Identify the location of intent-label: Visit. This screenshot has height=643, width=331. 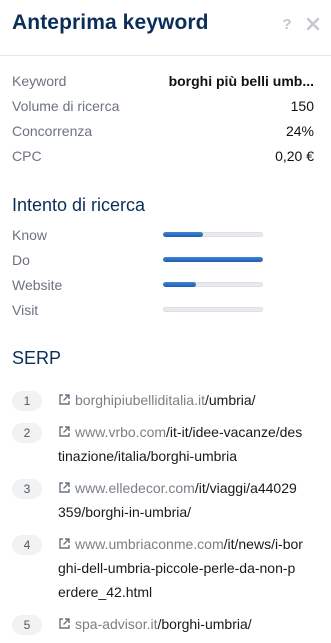
(25, 309).